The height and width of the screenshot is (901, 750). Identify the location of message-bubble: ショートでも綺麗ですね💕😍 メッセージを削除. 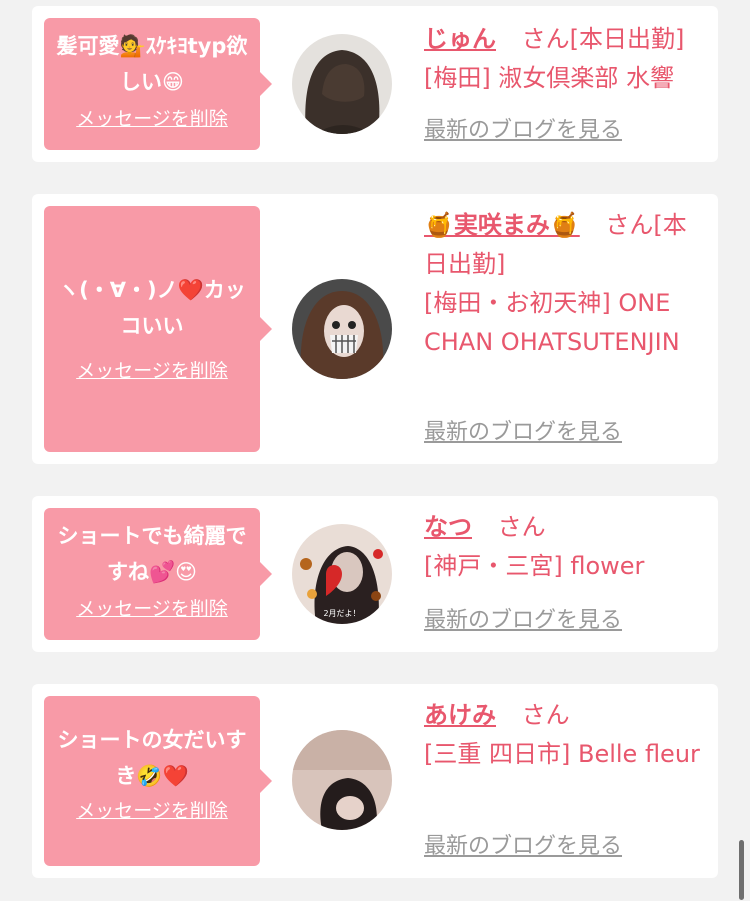
(158, 574).